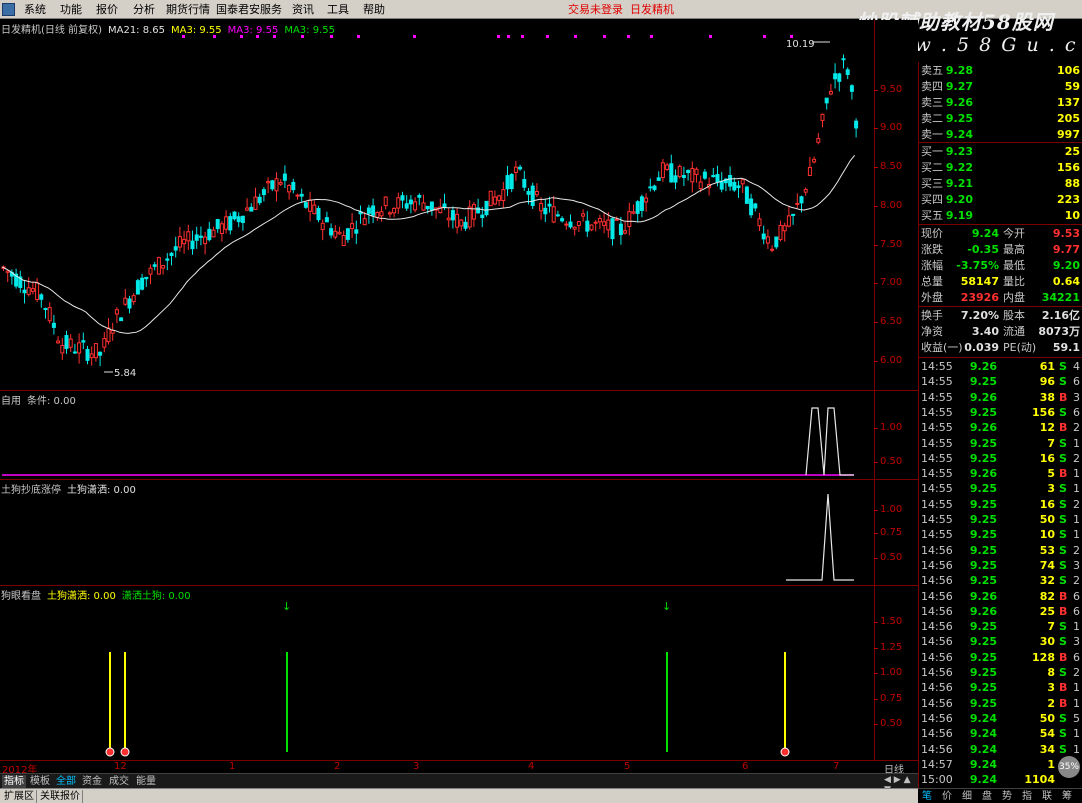  I want to click on bid-row: 买二 9.22 156, so click(1000, 167).